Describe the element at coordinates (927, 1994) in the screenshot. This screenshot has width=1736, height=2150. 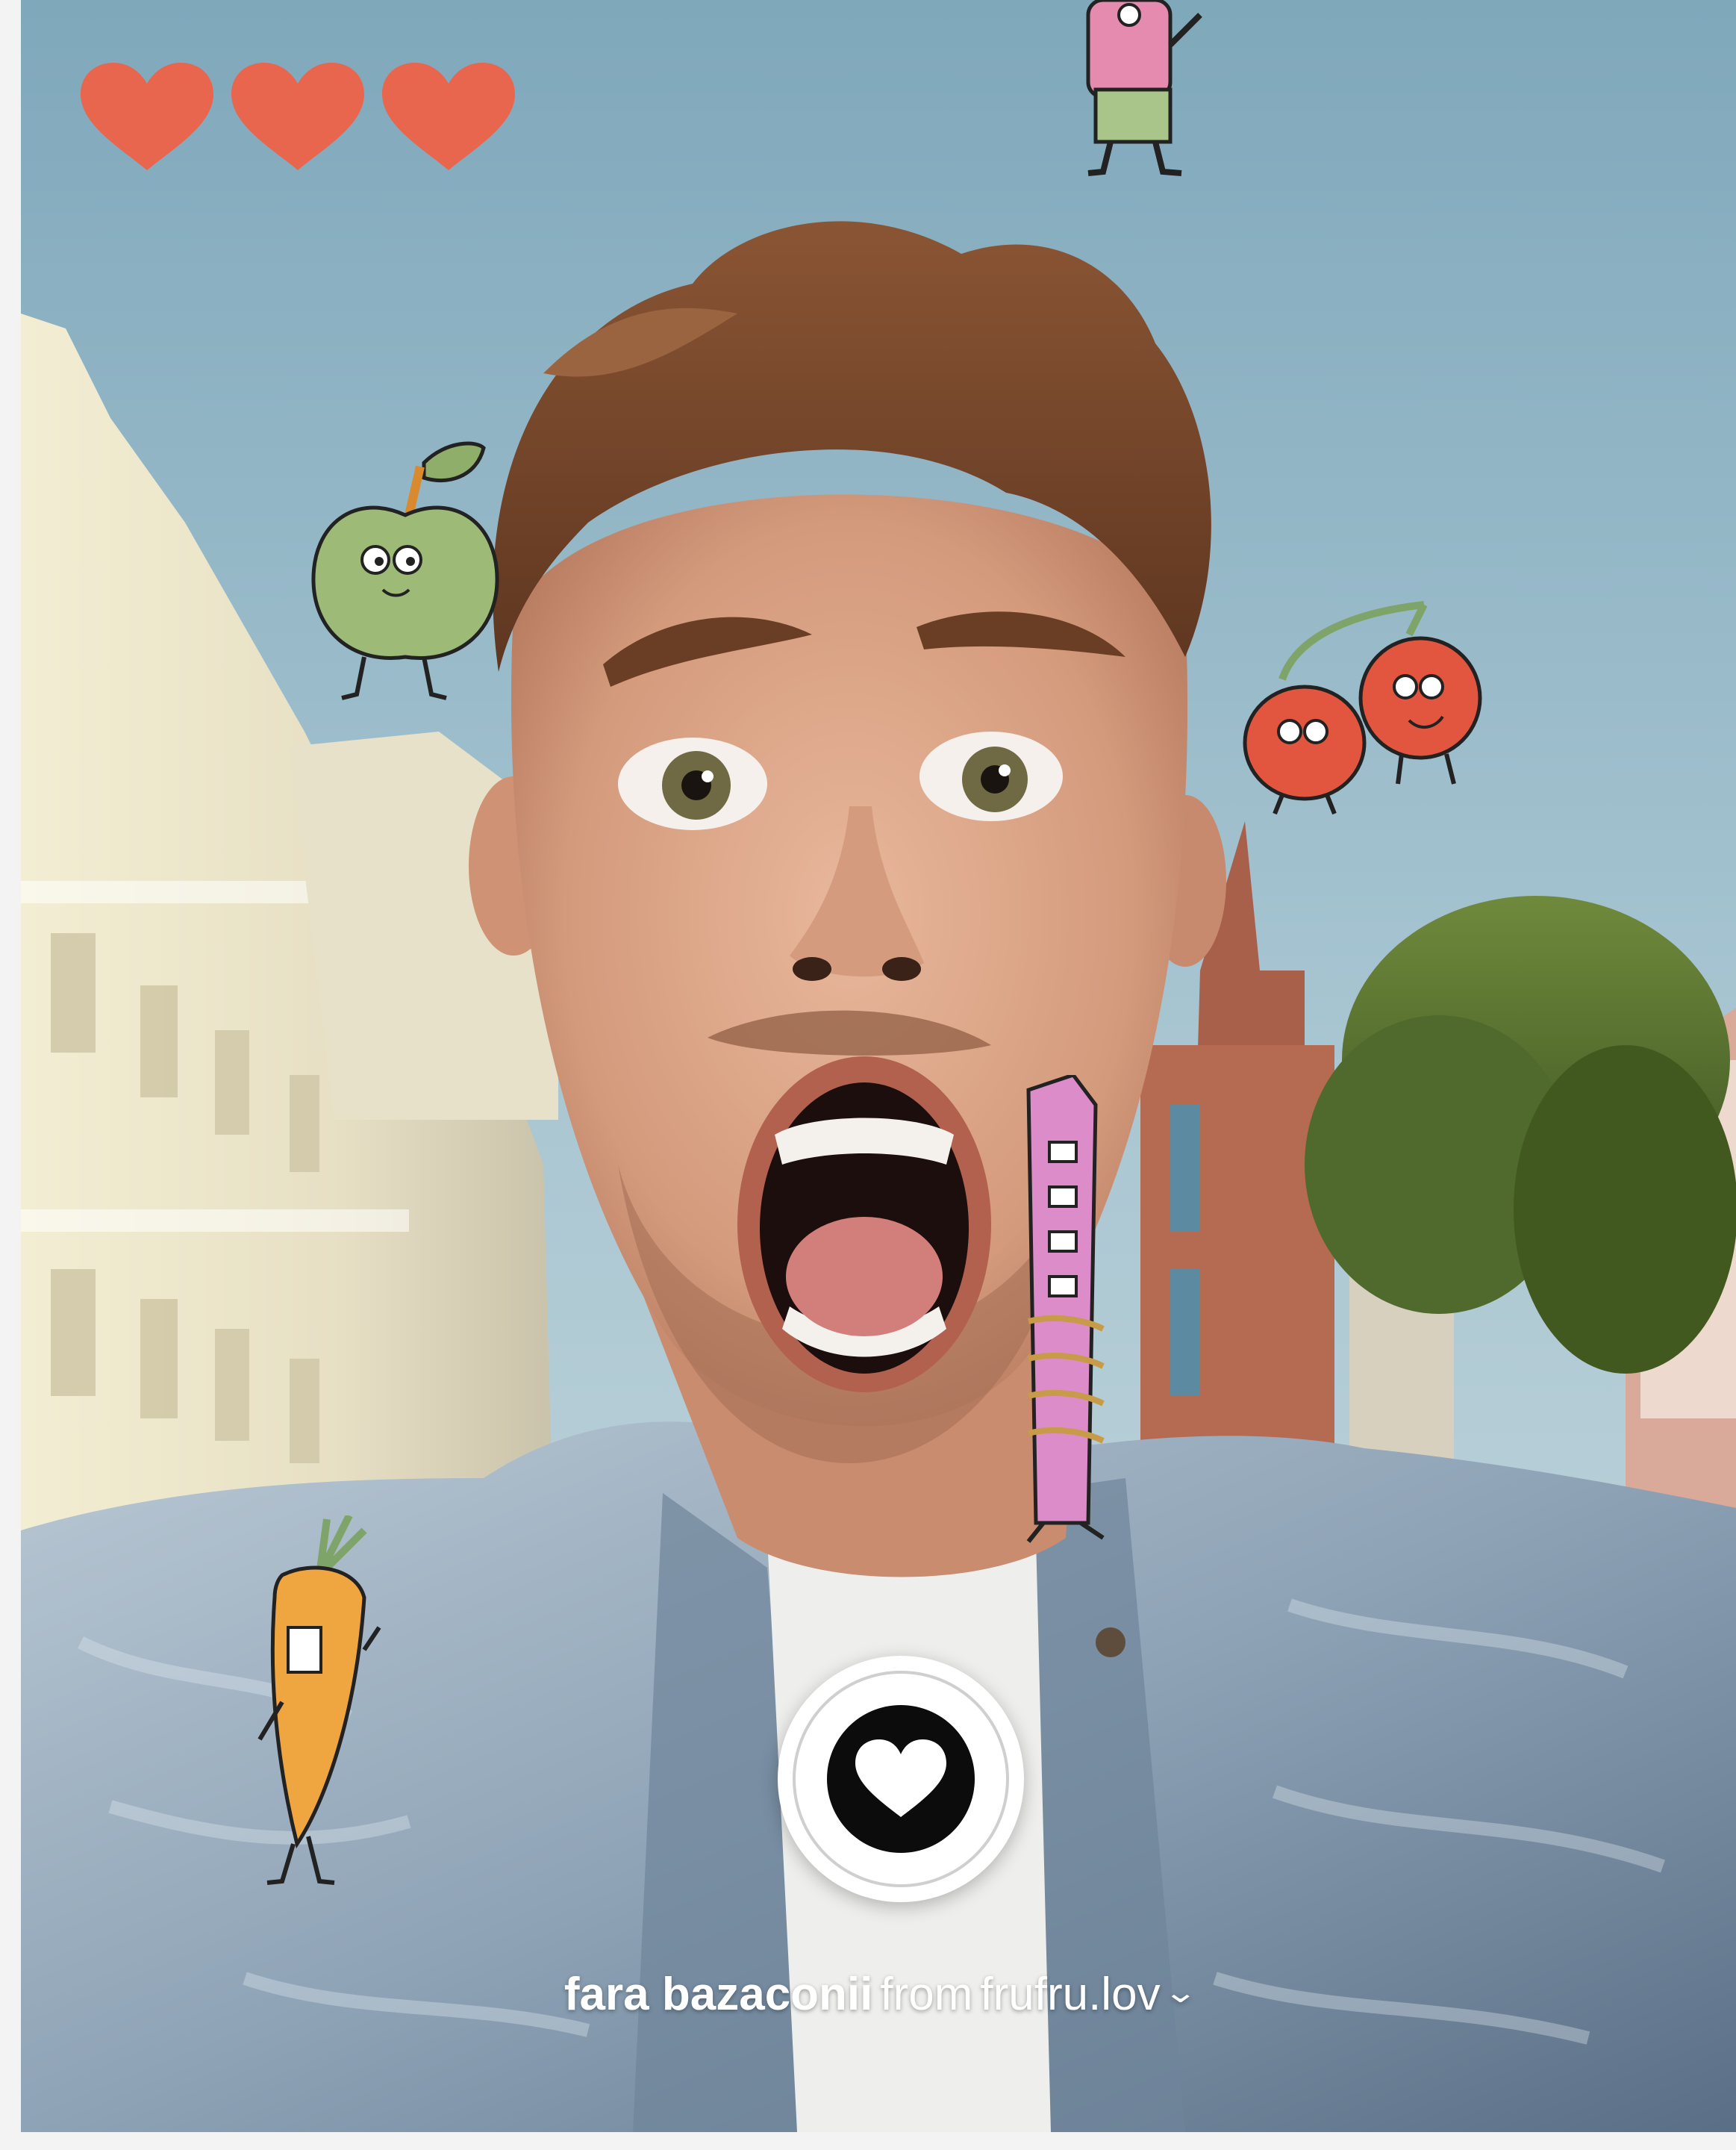
I see `attribution-from-label: from` at that location.